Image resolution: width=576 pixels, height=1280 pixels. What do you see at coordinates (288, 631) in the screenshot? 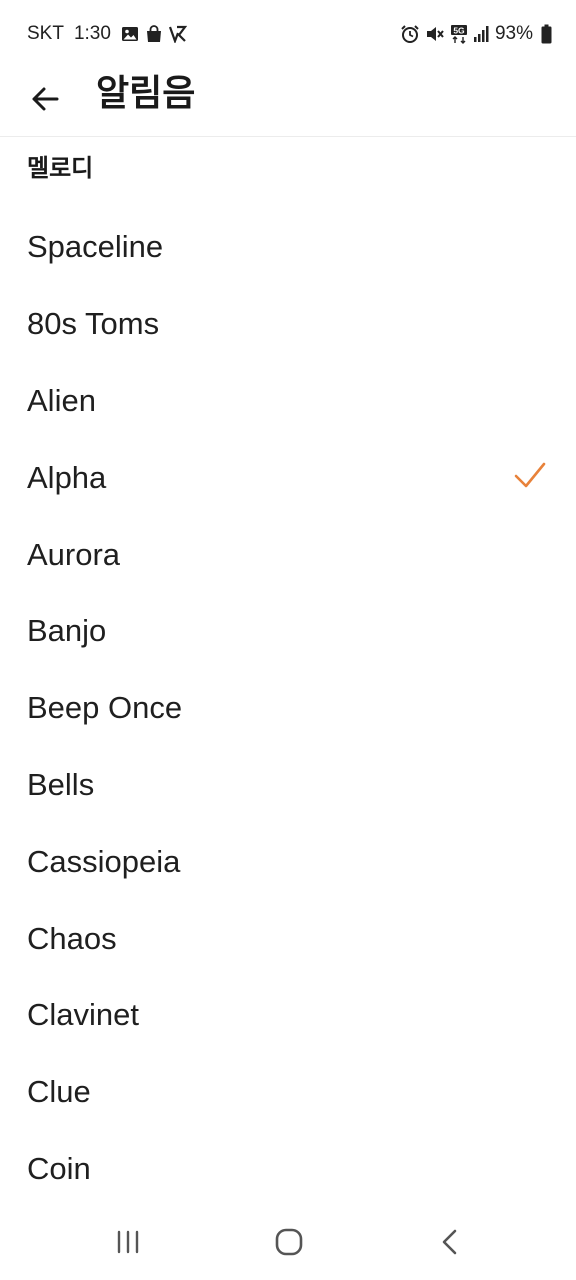
I see `sound-item: Banjo` at bounding box center [288, 631].